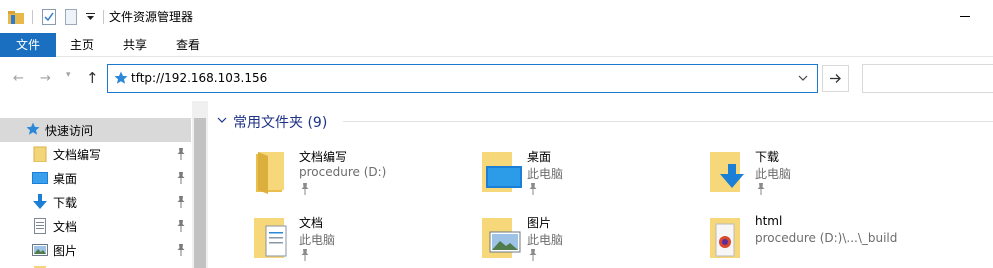 The height and width of the screenshot is (268, 993). I want to click on folder-name: html, so click(769, 221).